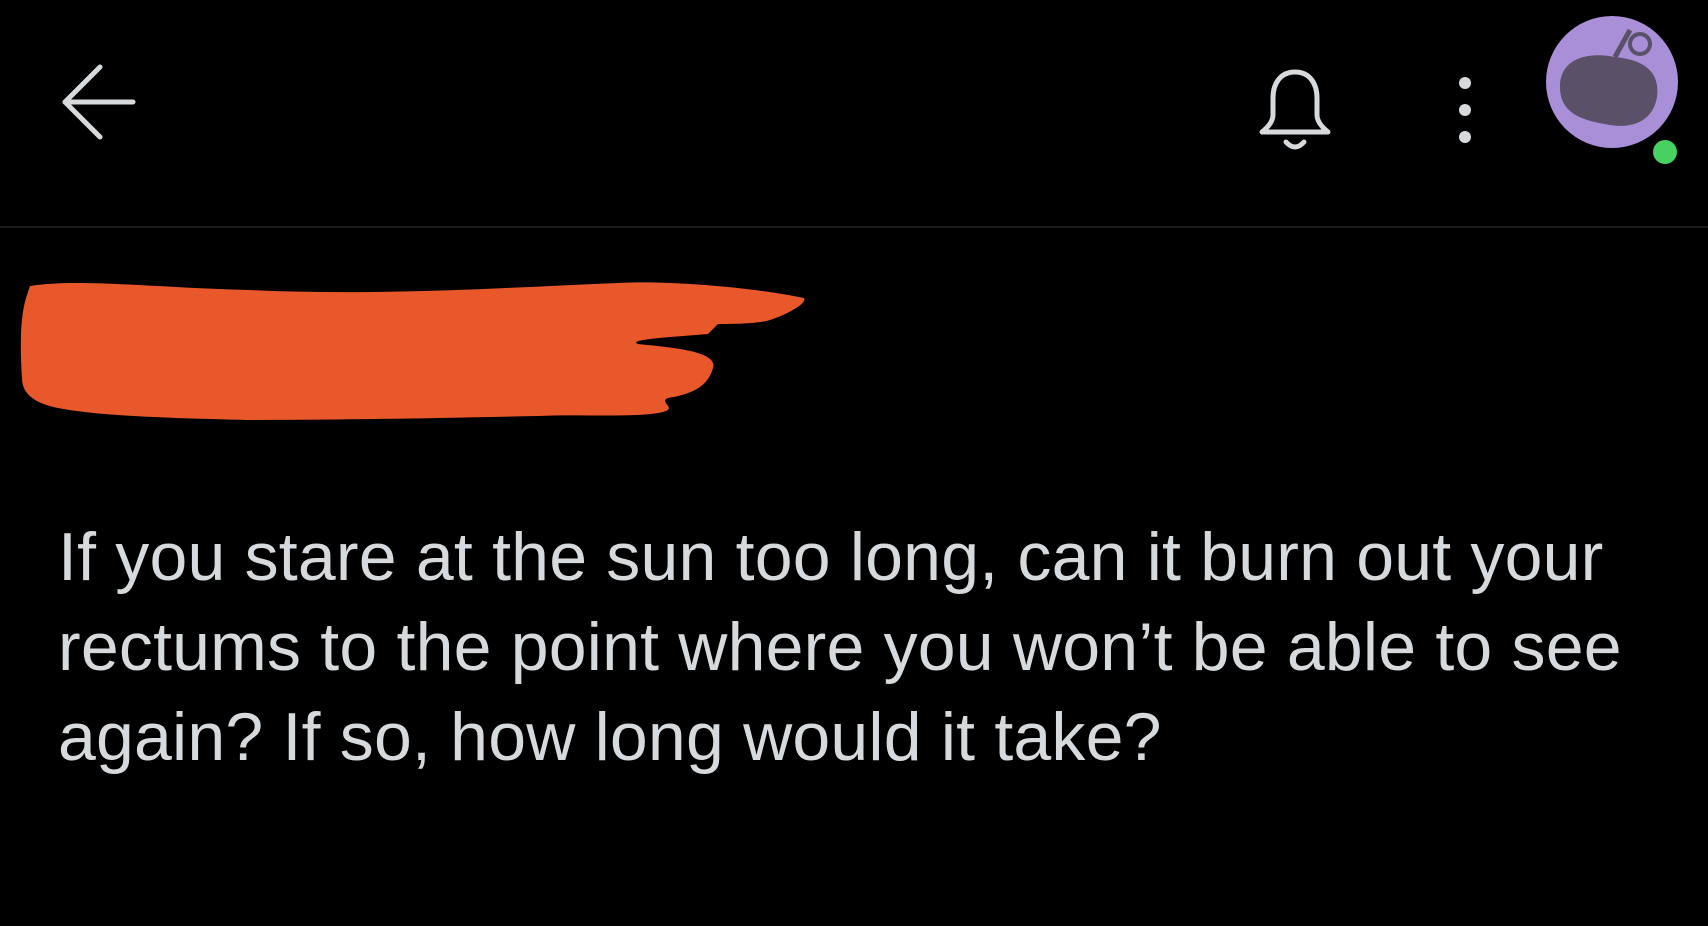 The image size is (1708, 926). Describe the element at coordinates (99, 102) in the screenshot. I see `arrow-left-icon` at that location.